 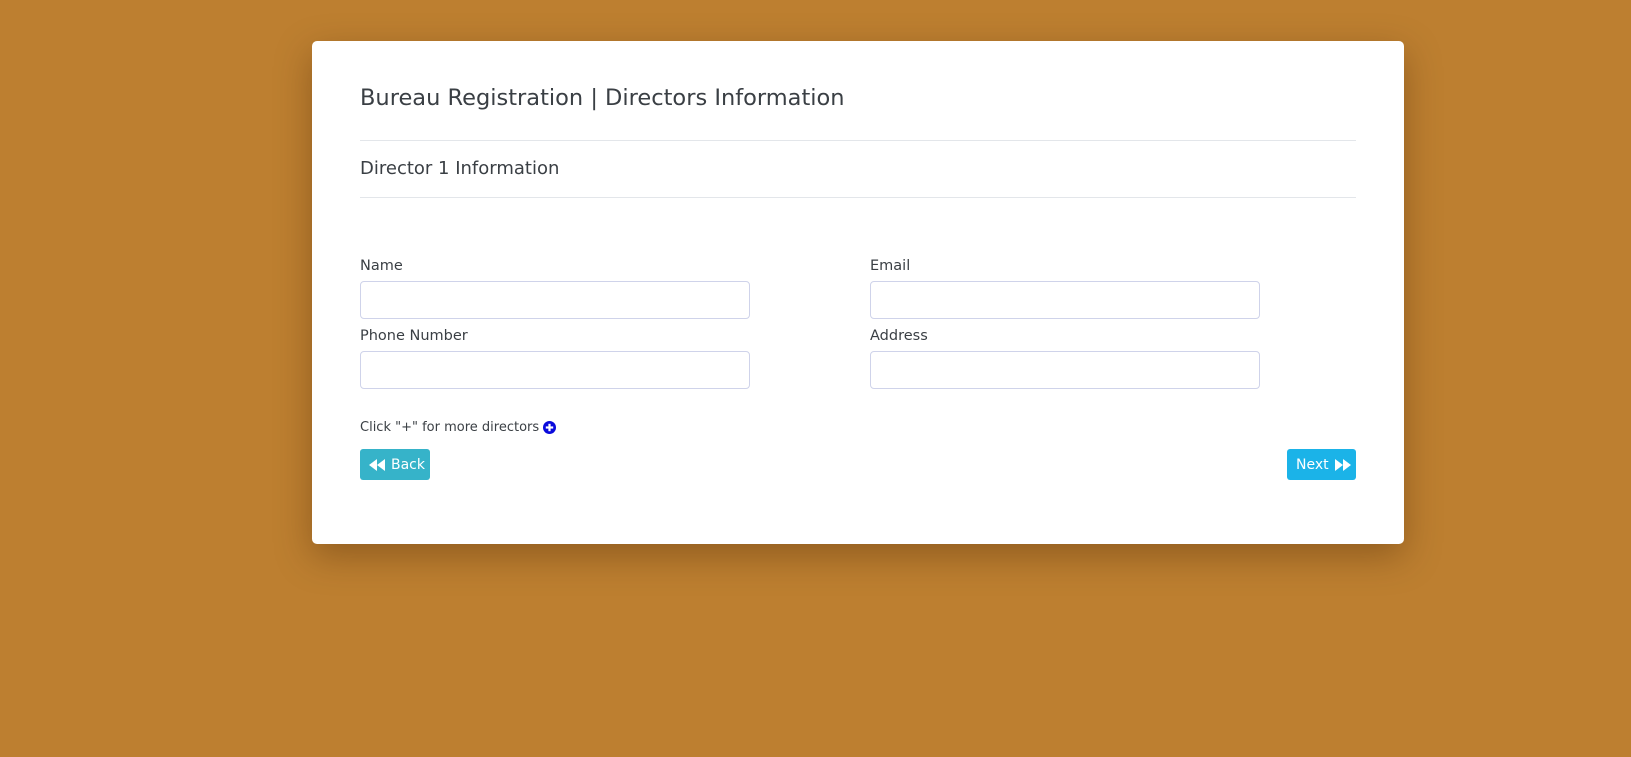 What do you see at coordinates (377, 464) in the screenshot?
I see `fast-backward-icon` at bounding box center [377, 464].